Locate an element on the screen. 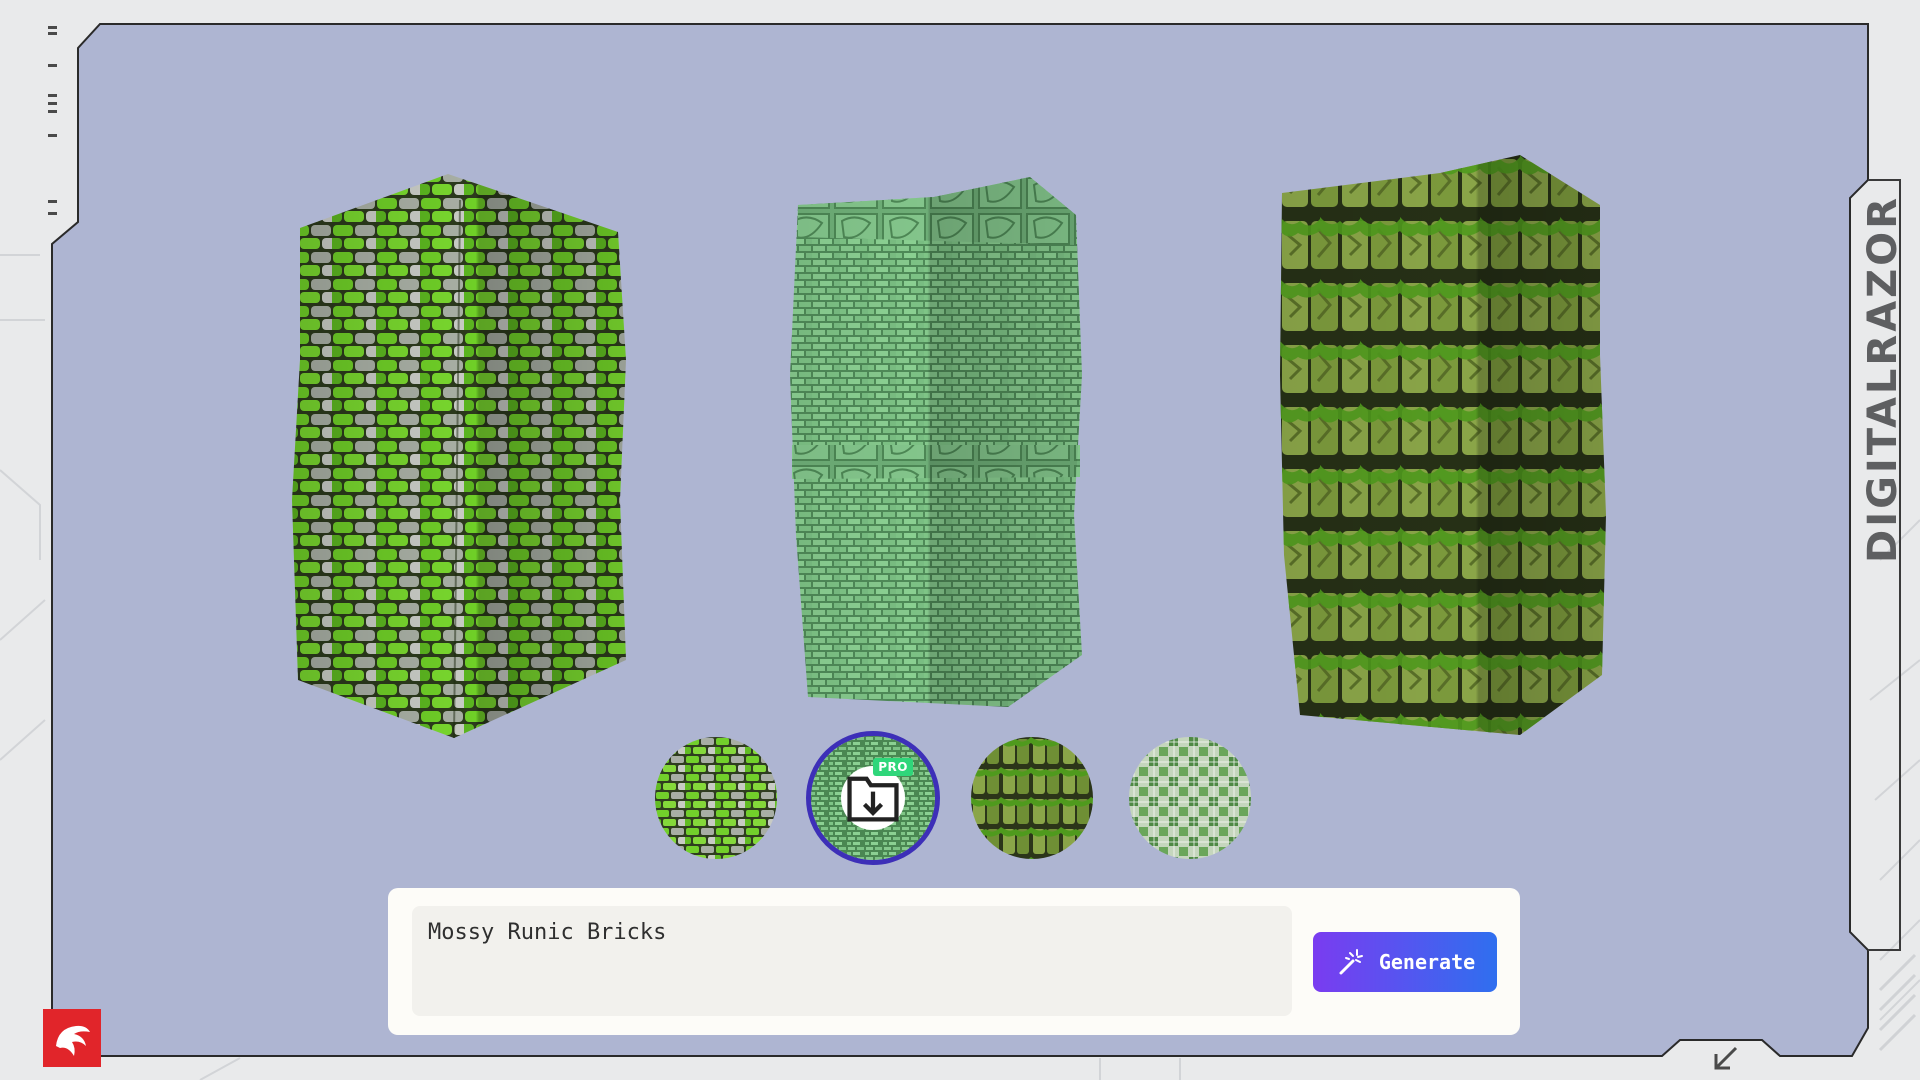 Image resolution: width=1920 pixels, height=1080 pixels. pro-badge: PRO is located at coordinates (893, 767).